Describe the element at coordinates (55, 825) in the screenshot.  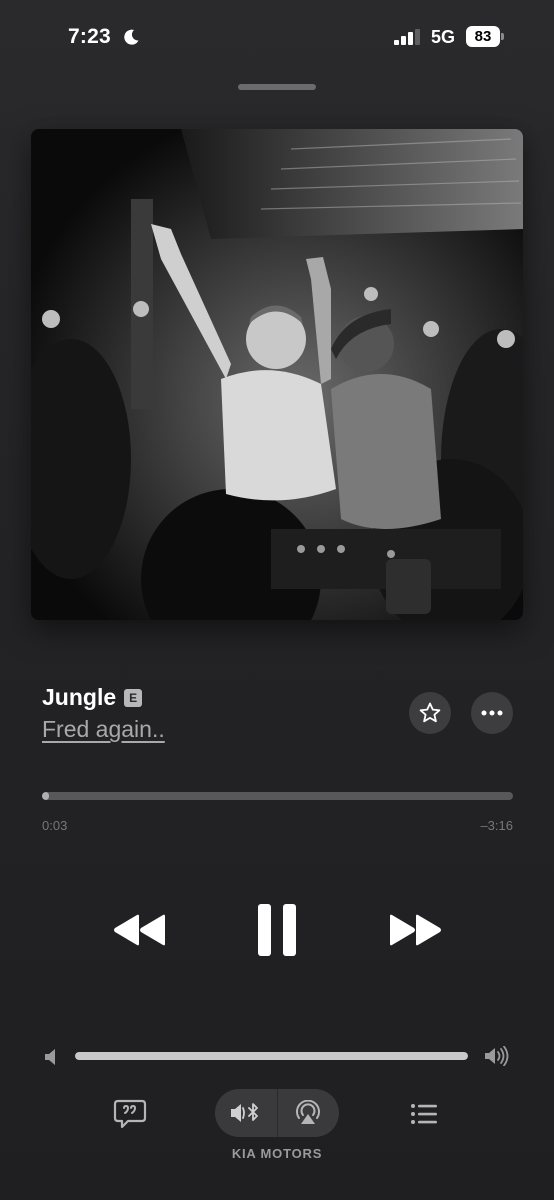
I see `elapsed-time: 0:03` at that location.